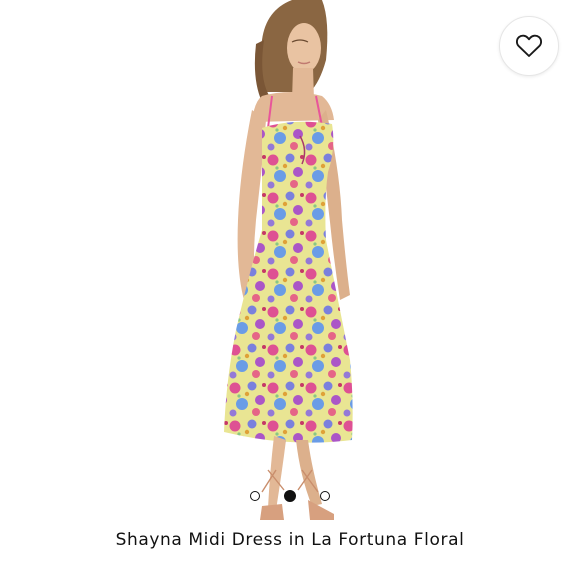  Describe the element at coordinates (290, 540) in the screenshot. I see `product-title: Shayna Midi Dress in La Fortuna Floral` at that location.